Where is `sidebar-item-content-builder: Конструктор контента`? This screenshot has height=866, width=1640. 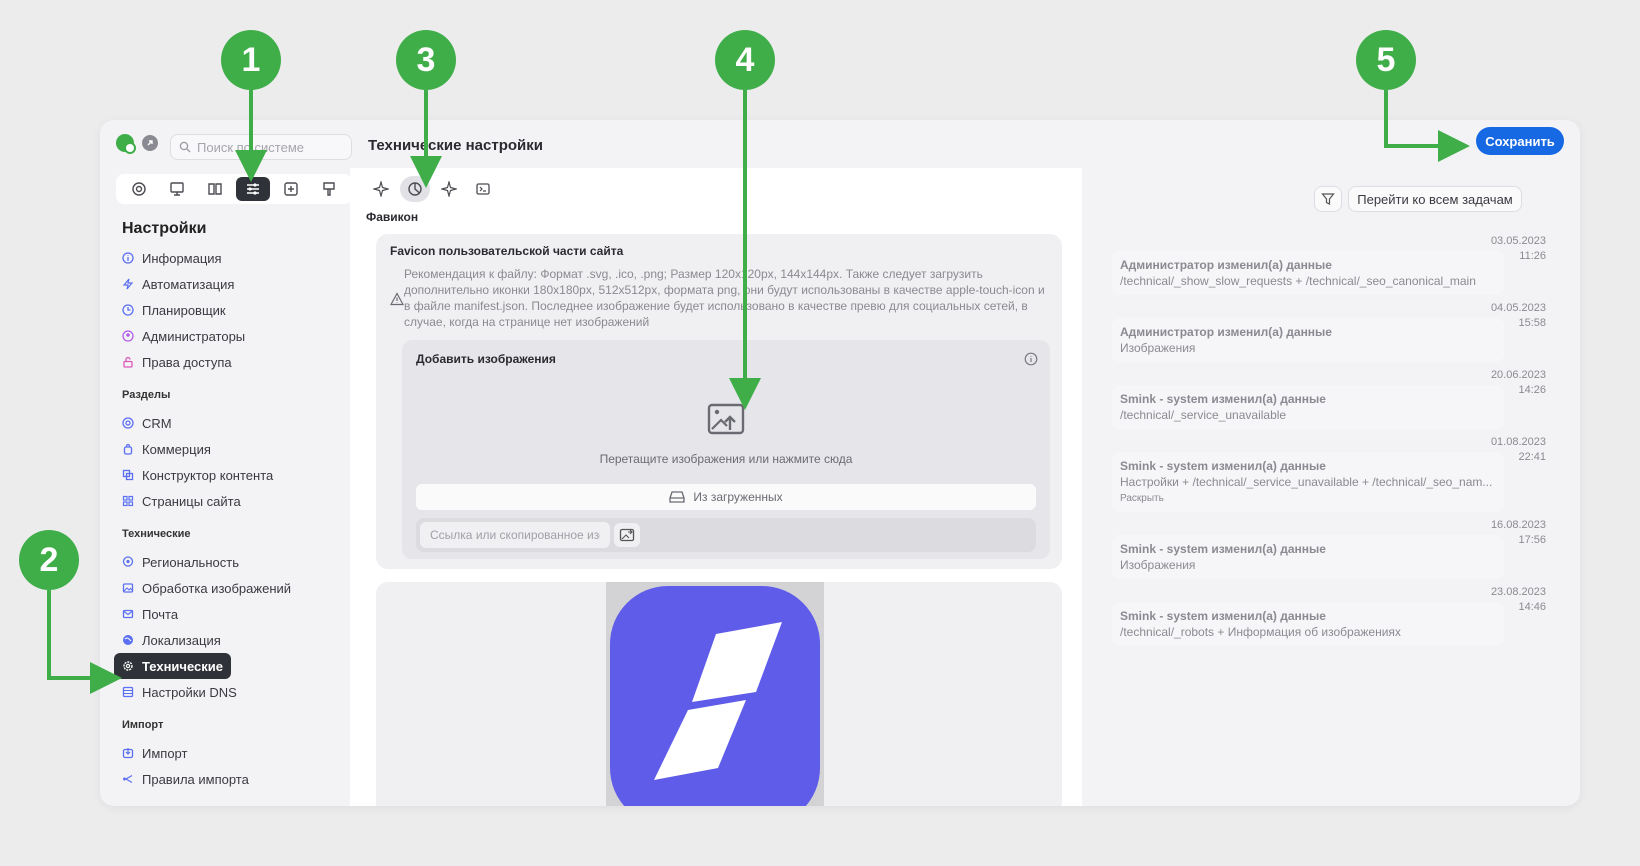
sidebar-item-content-builder: Конструктор контента is located at coordinates (197, 475).